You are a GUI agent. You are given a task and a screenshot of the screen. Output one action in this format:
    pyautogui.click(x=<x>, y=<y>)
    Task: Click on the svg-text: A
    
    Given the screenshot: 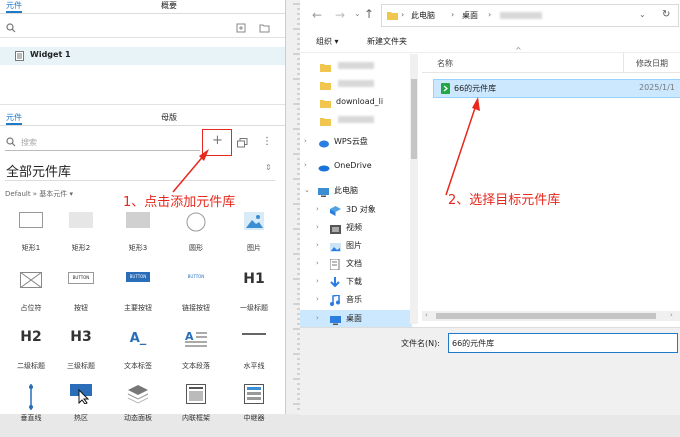 What is the action you would take?
    pyautogui.click(x=189, y=336)
    